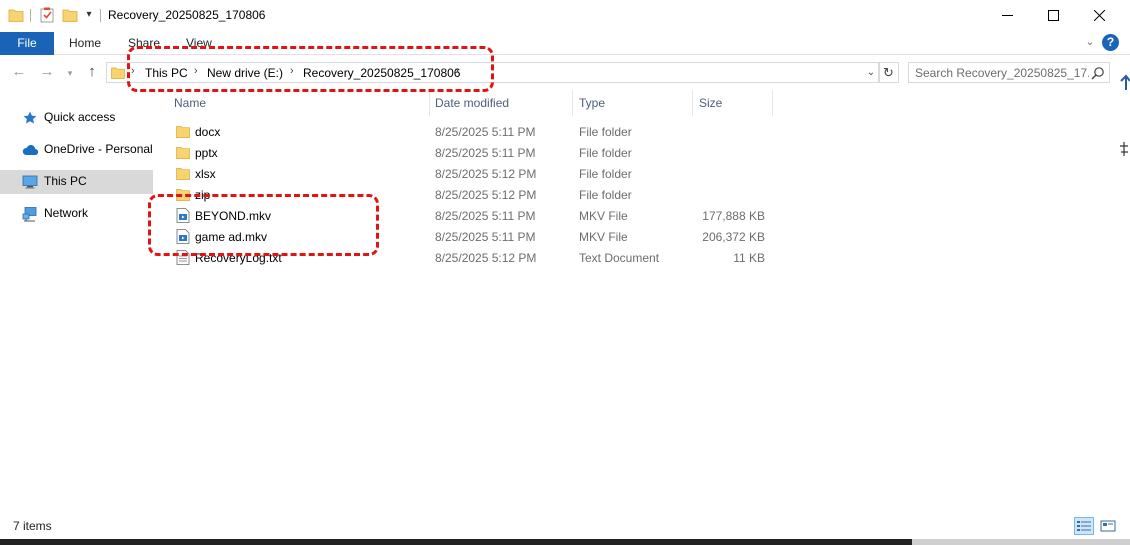  Describe the element at coordinates (30, 150) in the screenshot. I see `cloud-icon` at that location.